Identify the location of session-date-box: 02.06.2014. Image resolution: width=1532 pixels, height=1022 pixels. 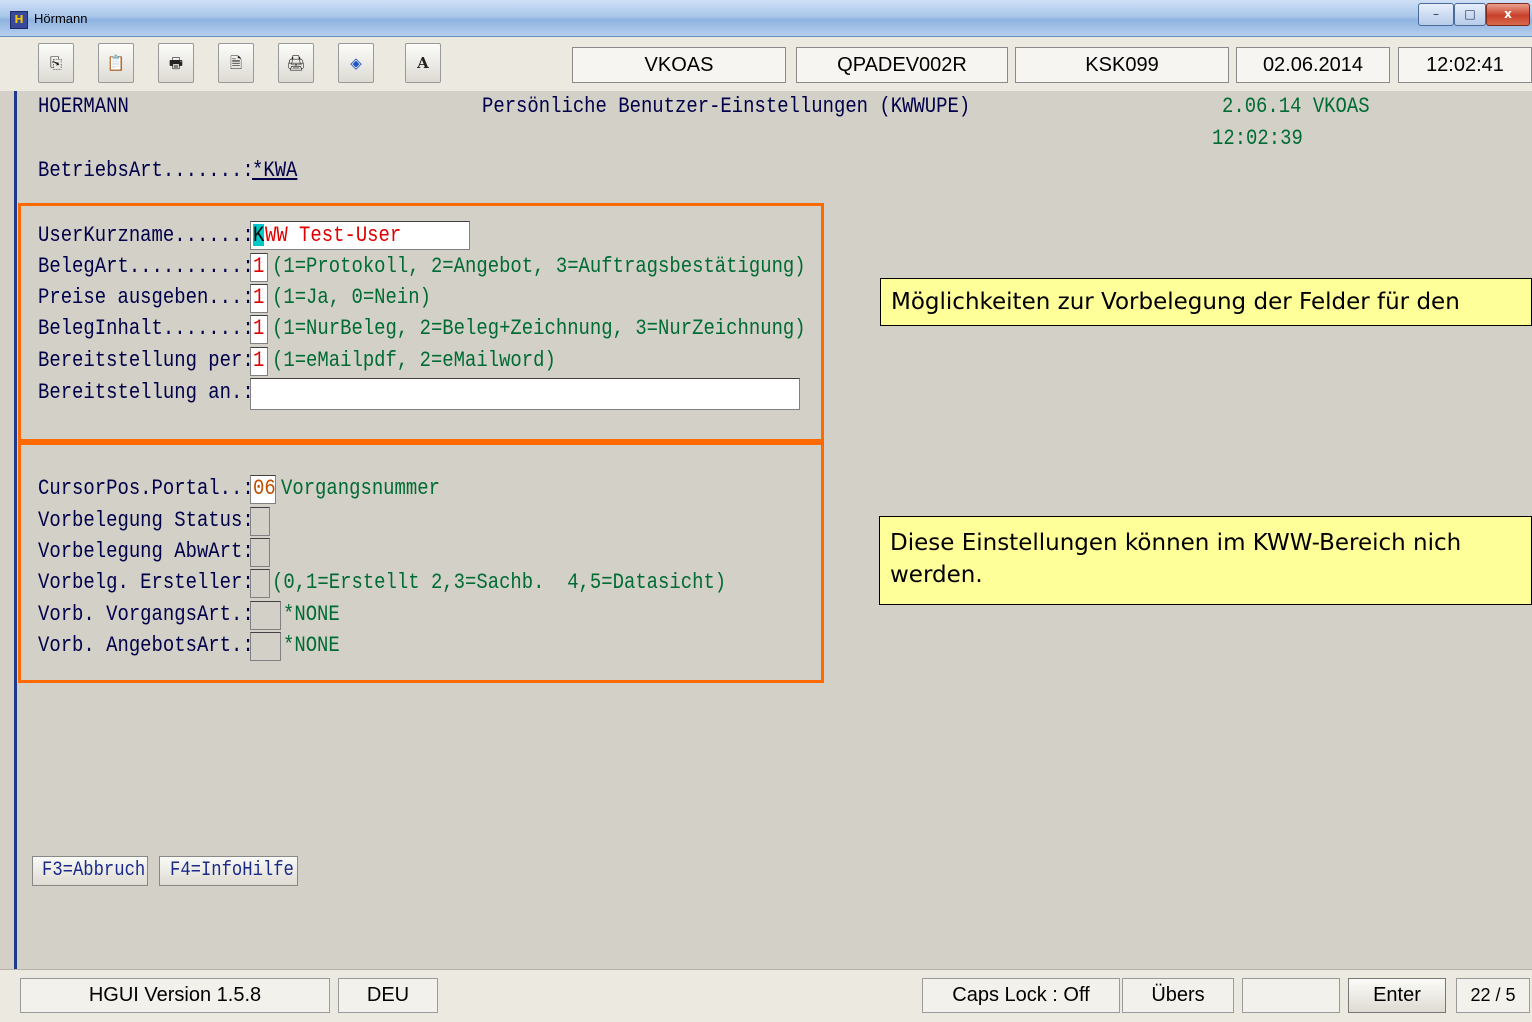
(1313, 65).